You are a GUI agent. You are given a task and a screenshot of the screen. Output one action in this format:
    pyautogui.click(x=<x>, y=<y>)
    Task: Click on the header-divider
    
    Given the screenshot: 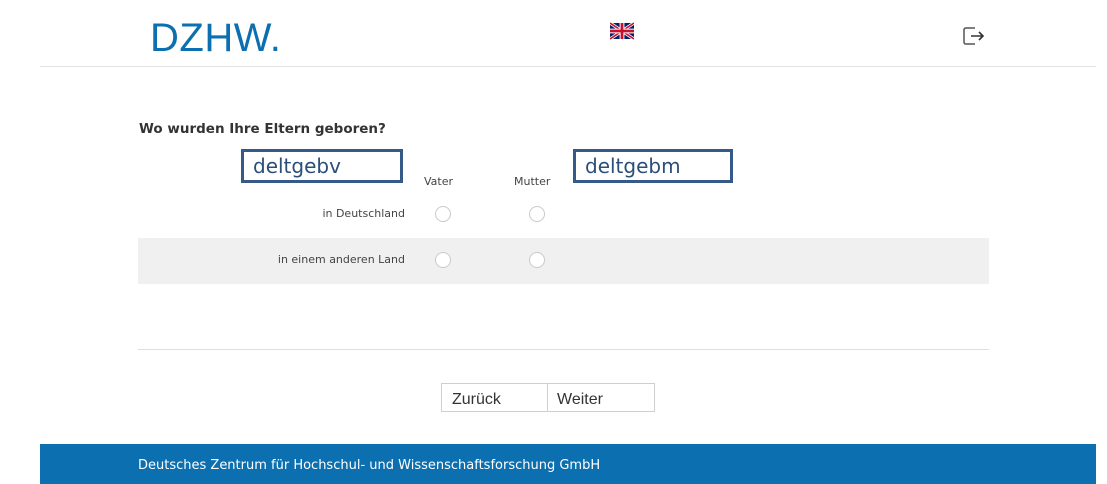 What is the action you would take?
    pyautogui.click(x=568, y=66)
    